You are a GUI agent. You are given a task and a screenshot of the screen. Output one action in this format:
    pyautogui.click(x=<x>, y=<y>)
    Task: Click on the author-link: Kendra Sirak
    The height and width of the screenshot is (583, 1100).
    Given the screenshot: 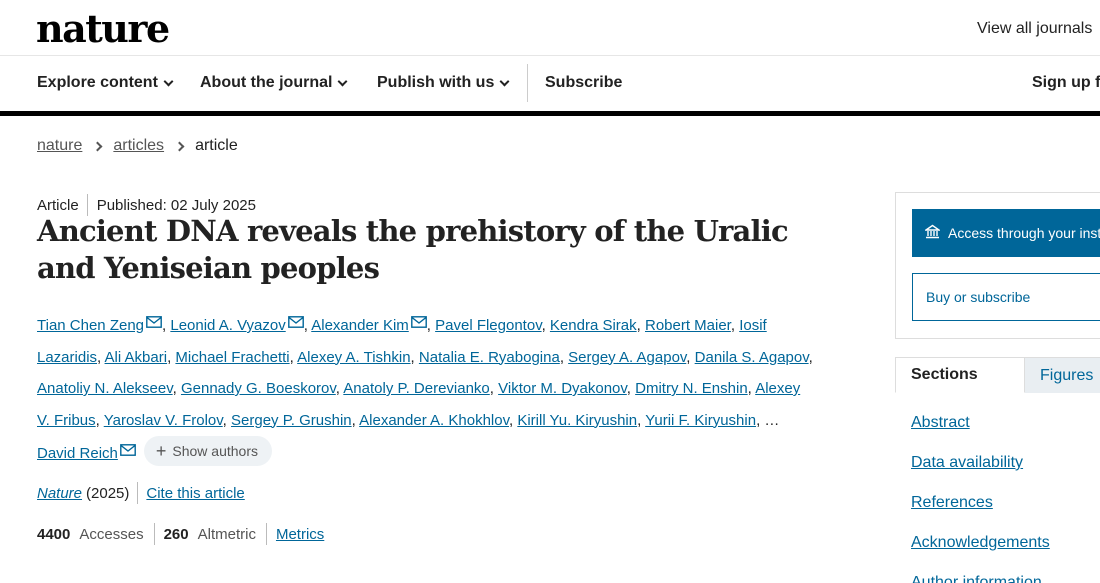 What is the action you would take?
    pyautogui.click(x=593, y=325)
    